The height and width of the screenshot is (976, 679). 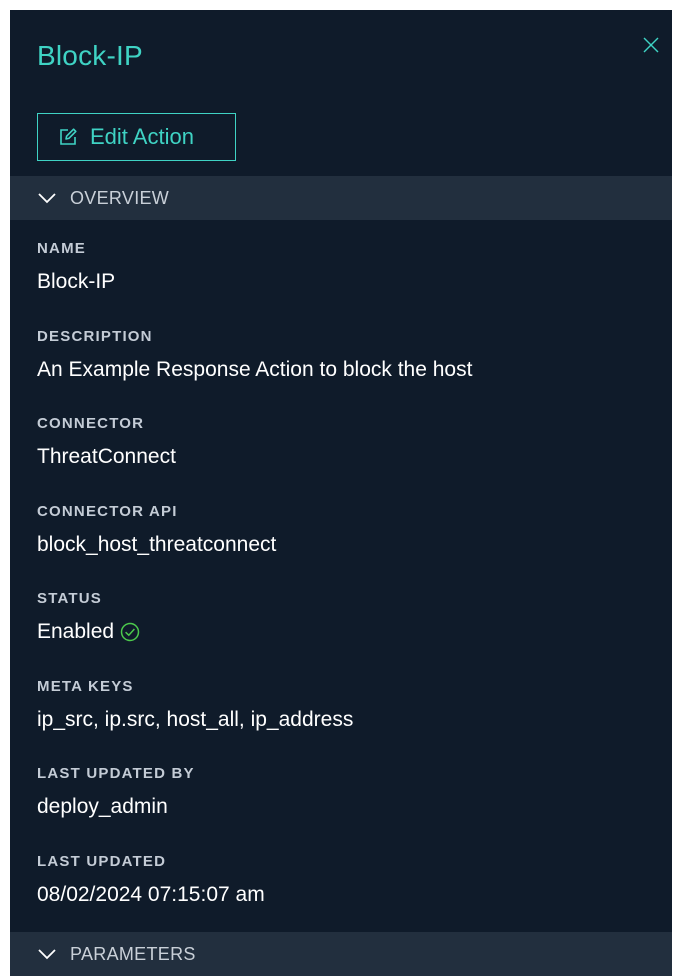 I want to click on close-icon, so click(x=651, y=45).